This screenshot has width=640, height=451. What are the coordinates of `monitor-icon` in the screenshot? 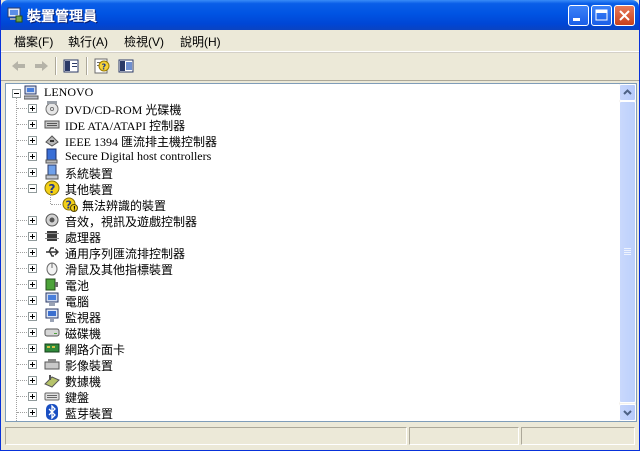 It's located at (52, 315).